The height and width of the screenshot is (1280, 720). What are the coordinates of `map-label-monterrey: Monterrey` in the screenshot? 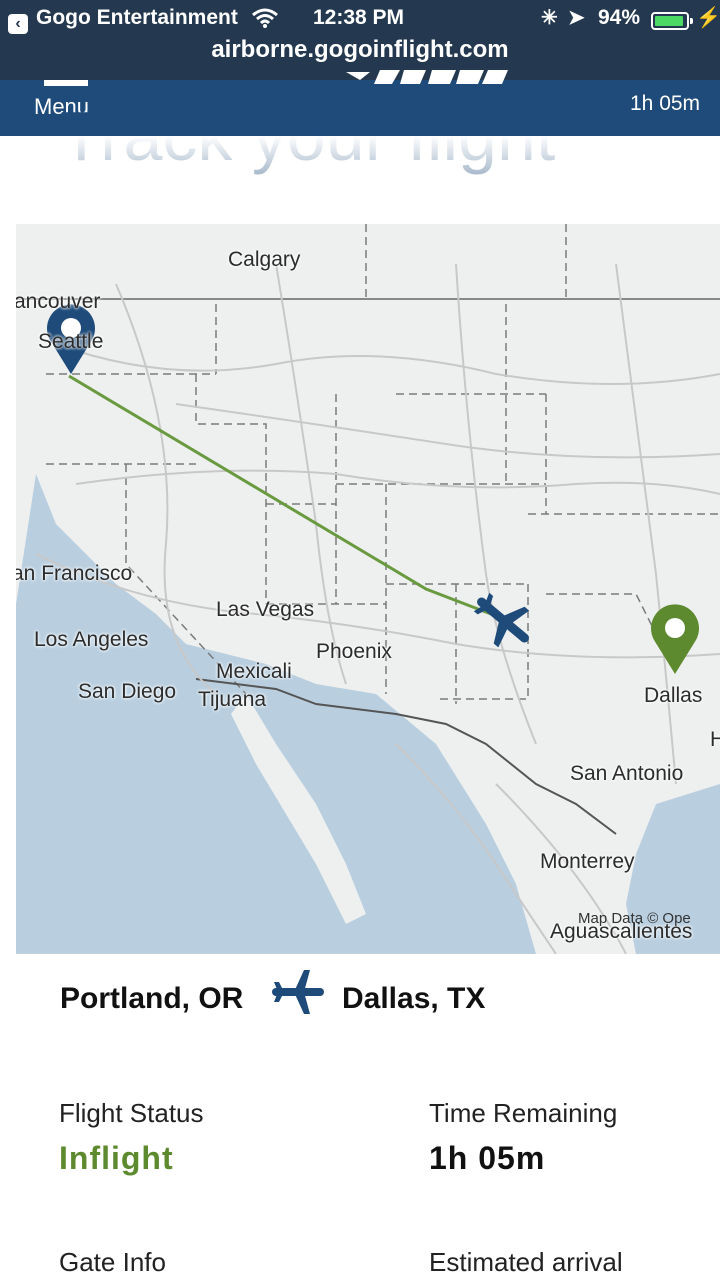 It's located at (587, 861).